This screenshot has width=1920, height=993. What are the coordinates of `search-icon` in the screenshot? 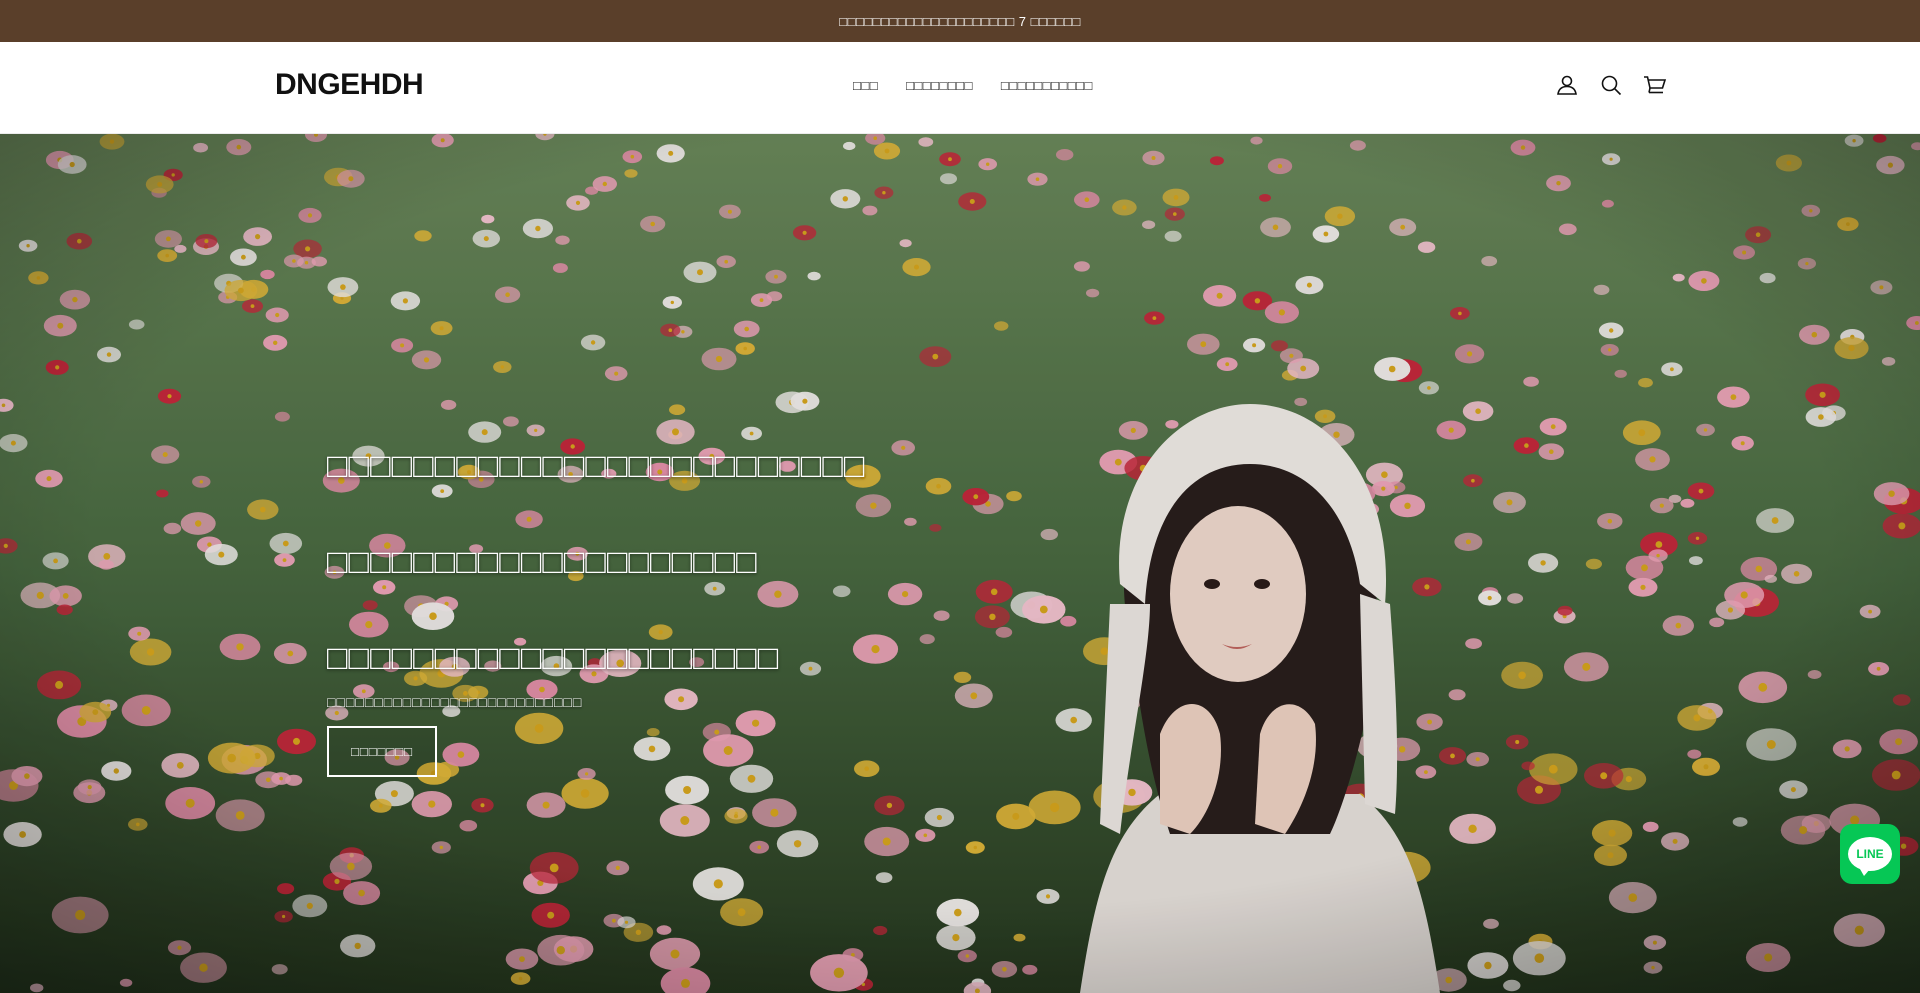 It's located at (1611, 85).